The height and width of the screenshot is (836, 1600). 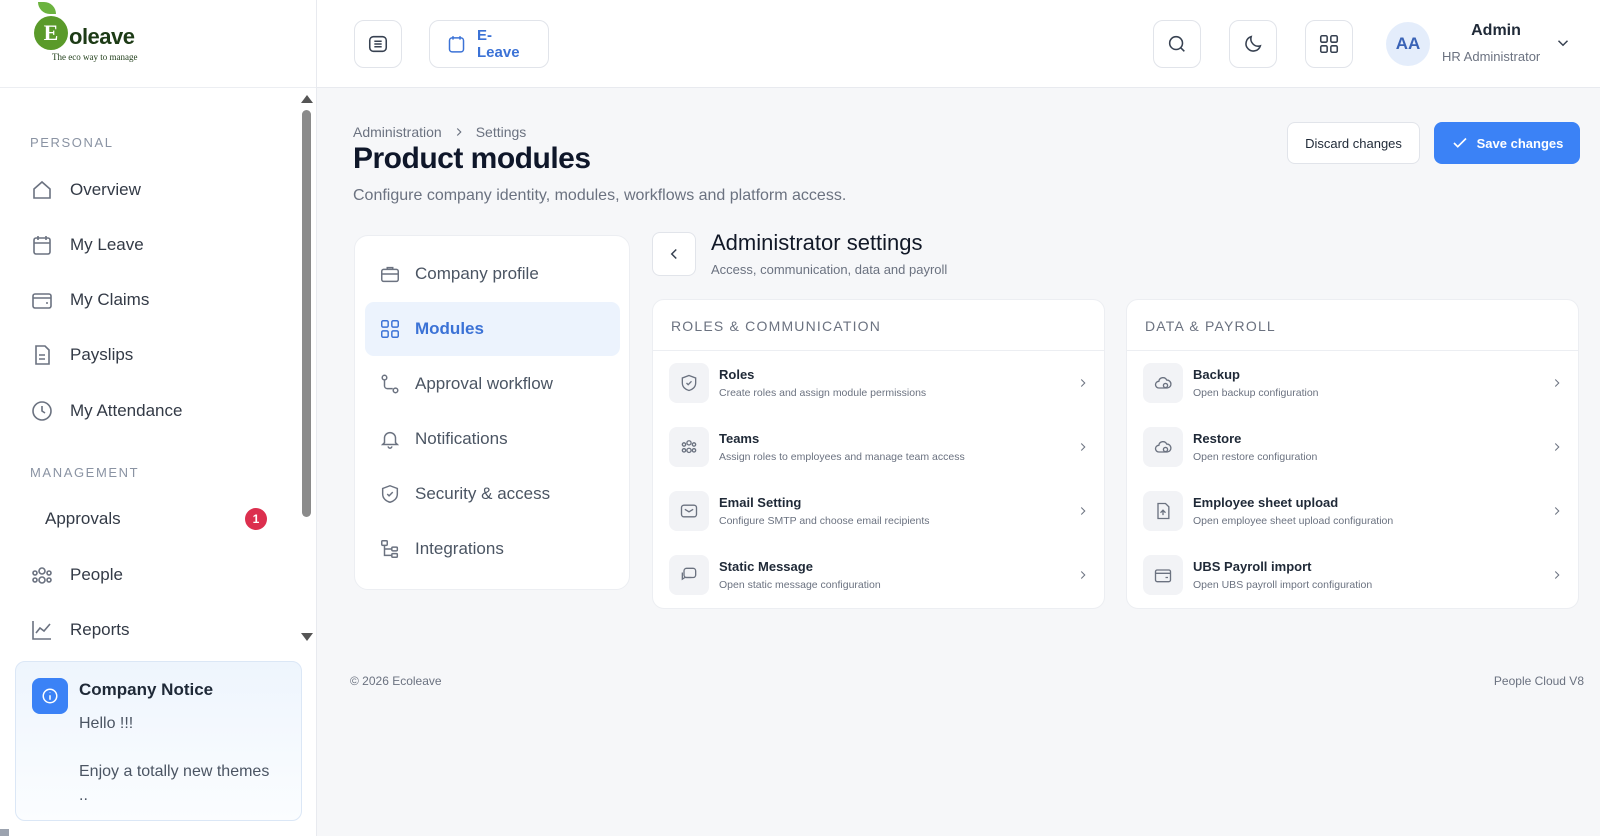 I want to click on settings-item-label: Integrations, so click(x=459, y=548).